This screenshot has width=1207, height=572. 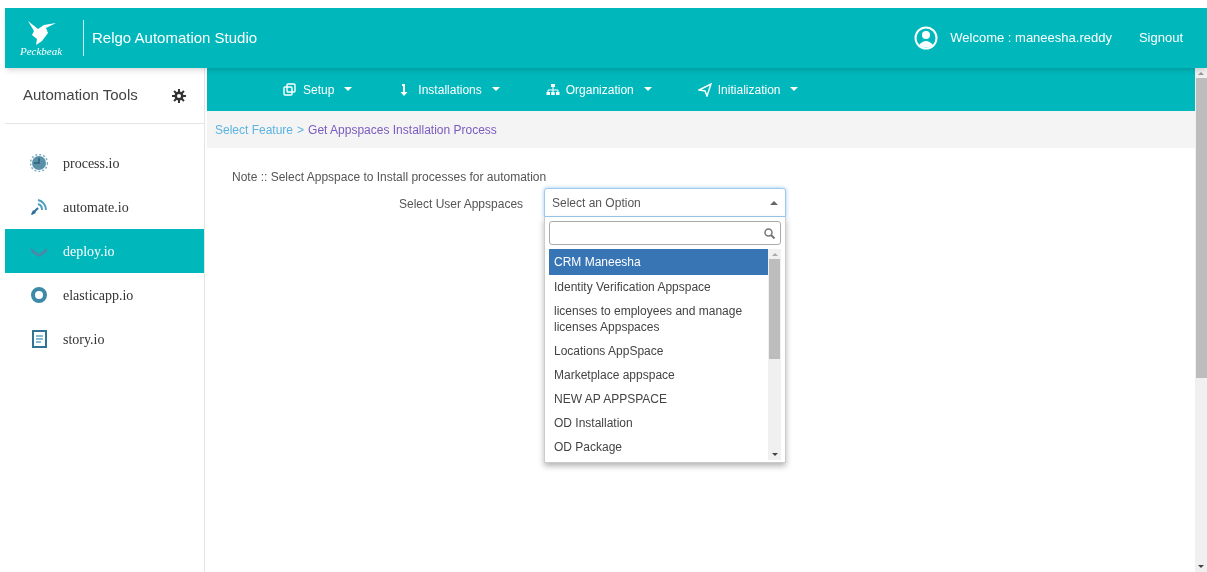 I want to click on dropdown-option: licenses to employees and manage licenses Appspaces, so click(x=658, y=319).